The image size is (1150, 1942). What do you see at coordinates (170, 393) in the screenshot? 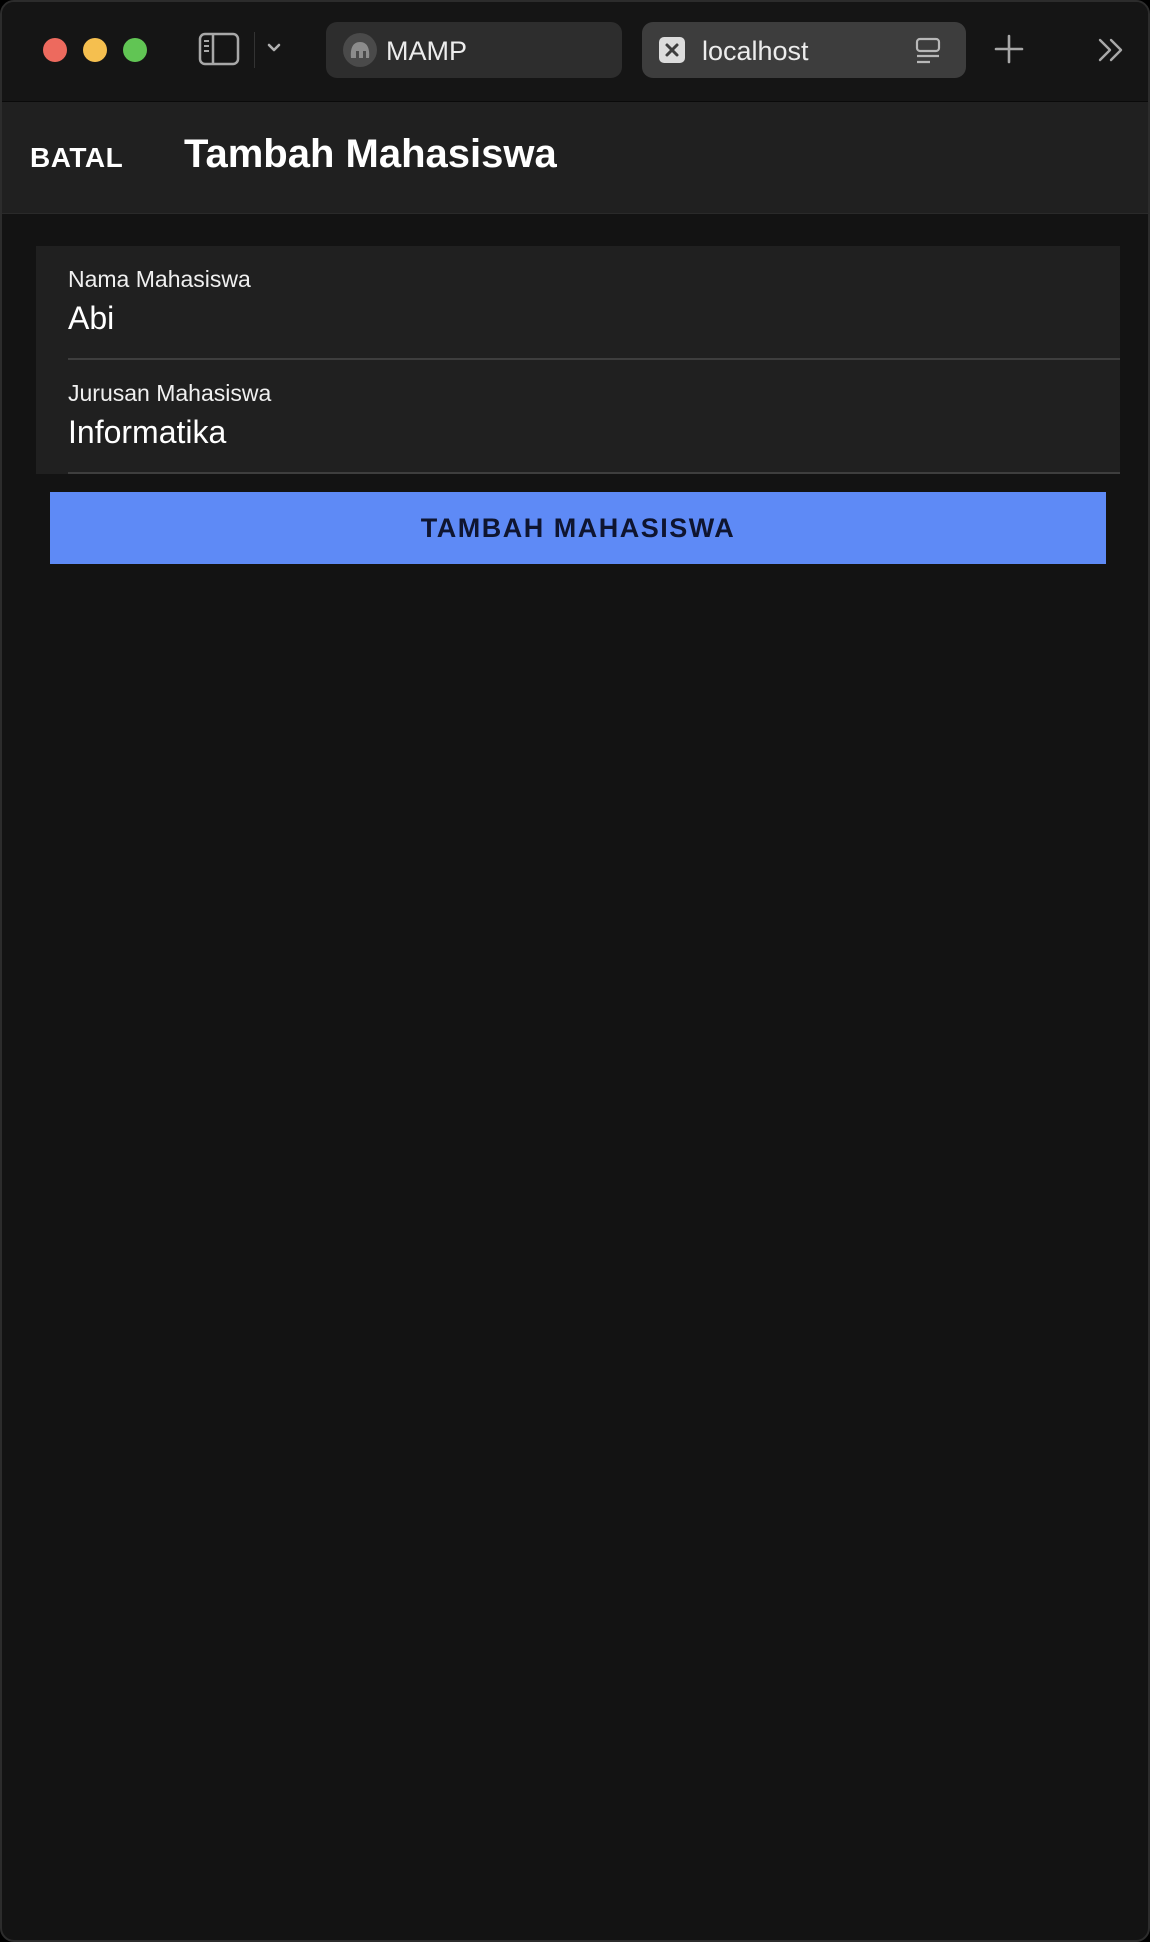
I see `student-major-label: Jurusan Mahasiswa` at bounding box center [170, 393].